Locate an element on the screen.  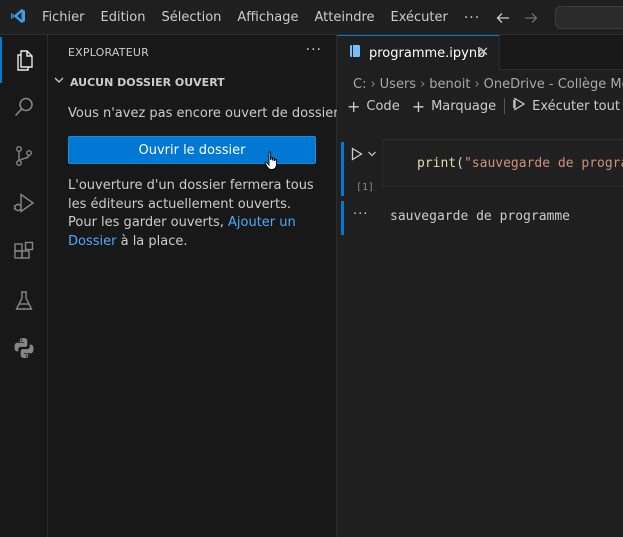
cell-output: sauvegarde de programme is located at coordinates (480, 216).